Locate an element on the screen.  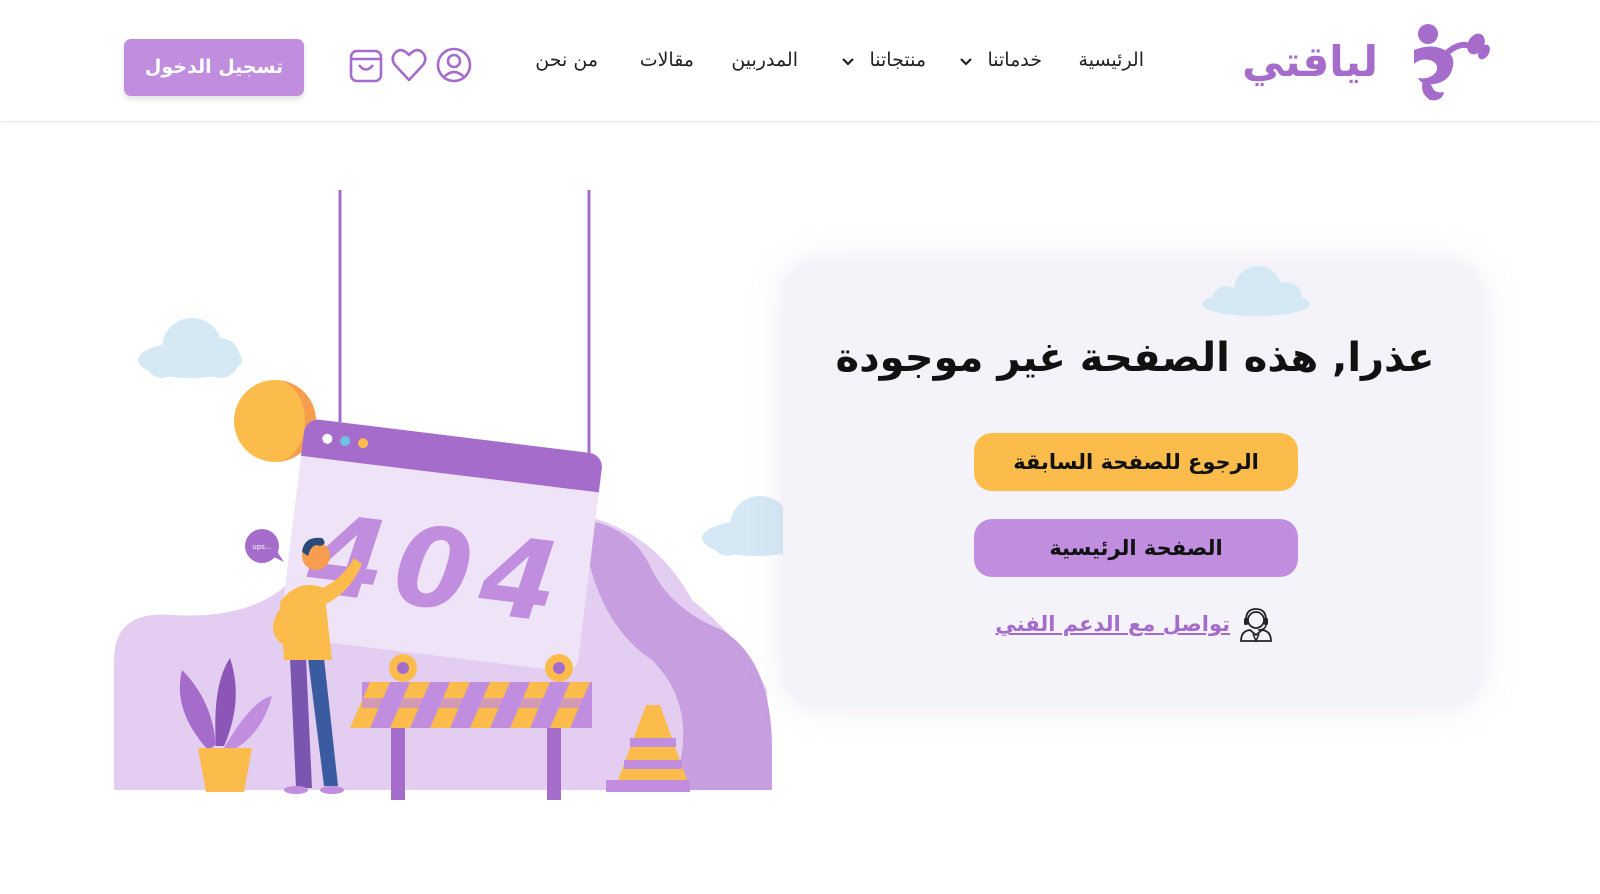
support-agent-icon is located at coordinates (1256, 625).